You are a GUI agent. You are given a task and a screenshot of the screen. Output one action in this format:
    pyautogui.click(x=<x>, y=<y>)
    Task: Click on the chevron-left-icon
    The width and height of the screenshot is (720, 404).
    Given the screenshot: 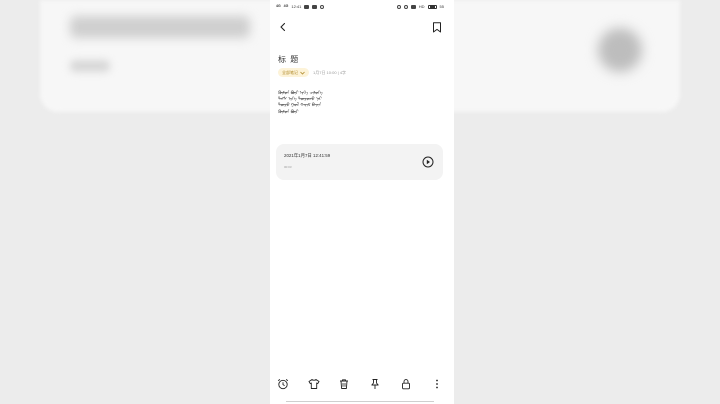 What is the action you would take?
    pyautogui.click(x=283, y=27)
    